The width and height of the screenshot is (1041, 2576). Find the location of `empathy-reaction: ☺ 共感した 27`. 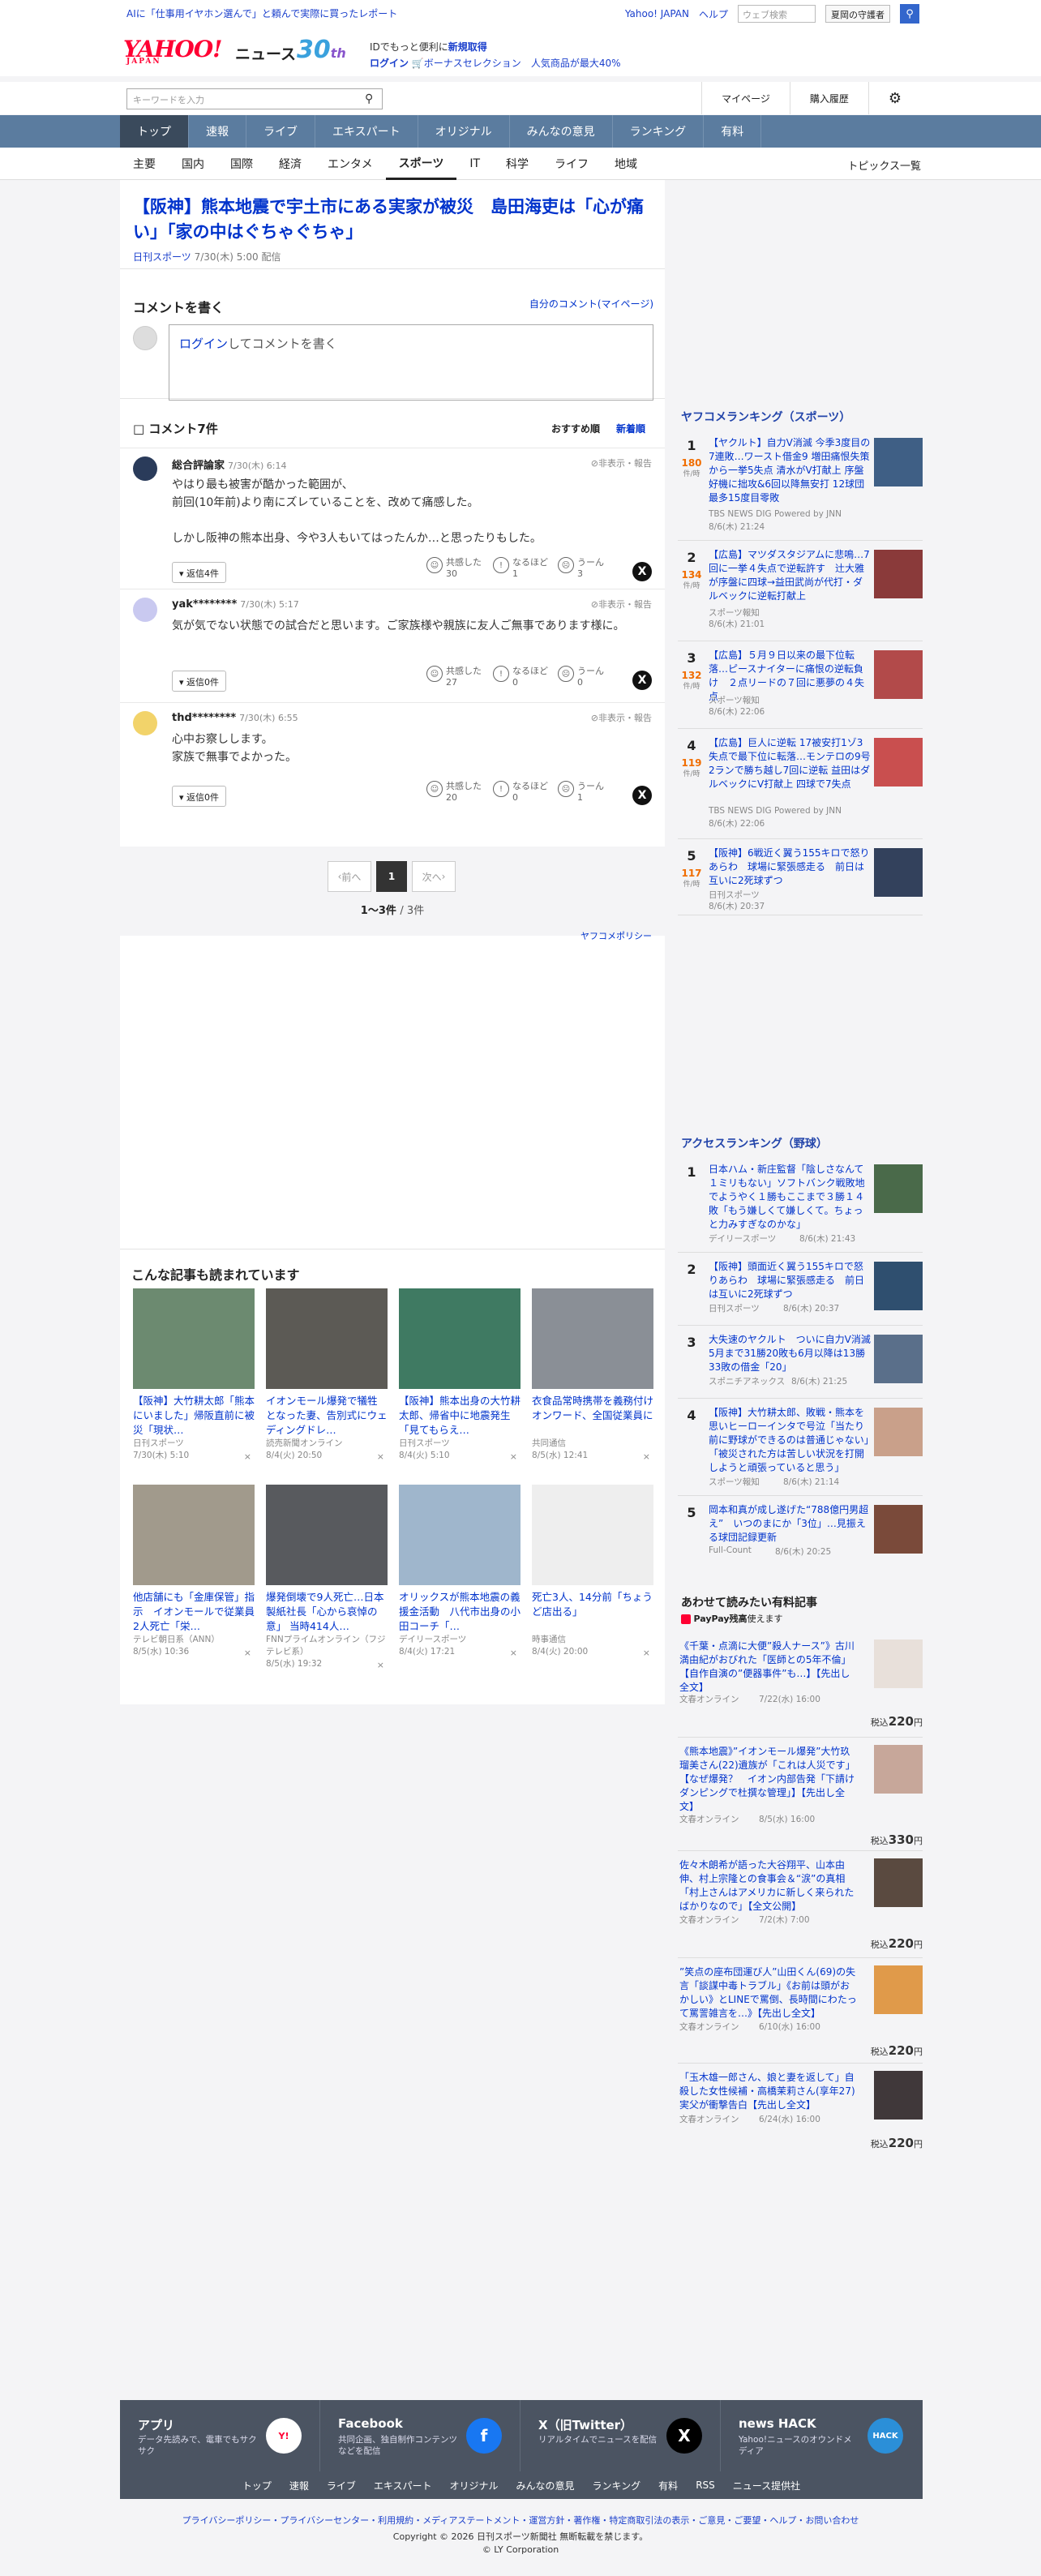

empathy-reaction: ☺ 共感した 27 is located at coordinates (454, 676).